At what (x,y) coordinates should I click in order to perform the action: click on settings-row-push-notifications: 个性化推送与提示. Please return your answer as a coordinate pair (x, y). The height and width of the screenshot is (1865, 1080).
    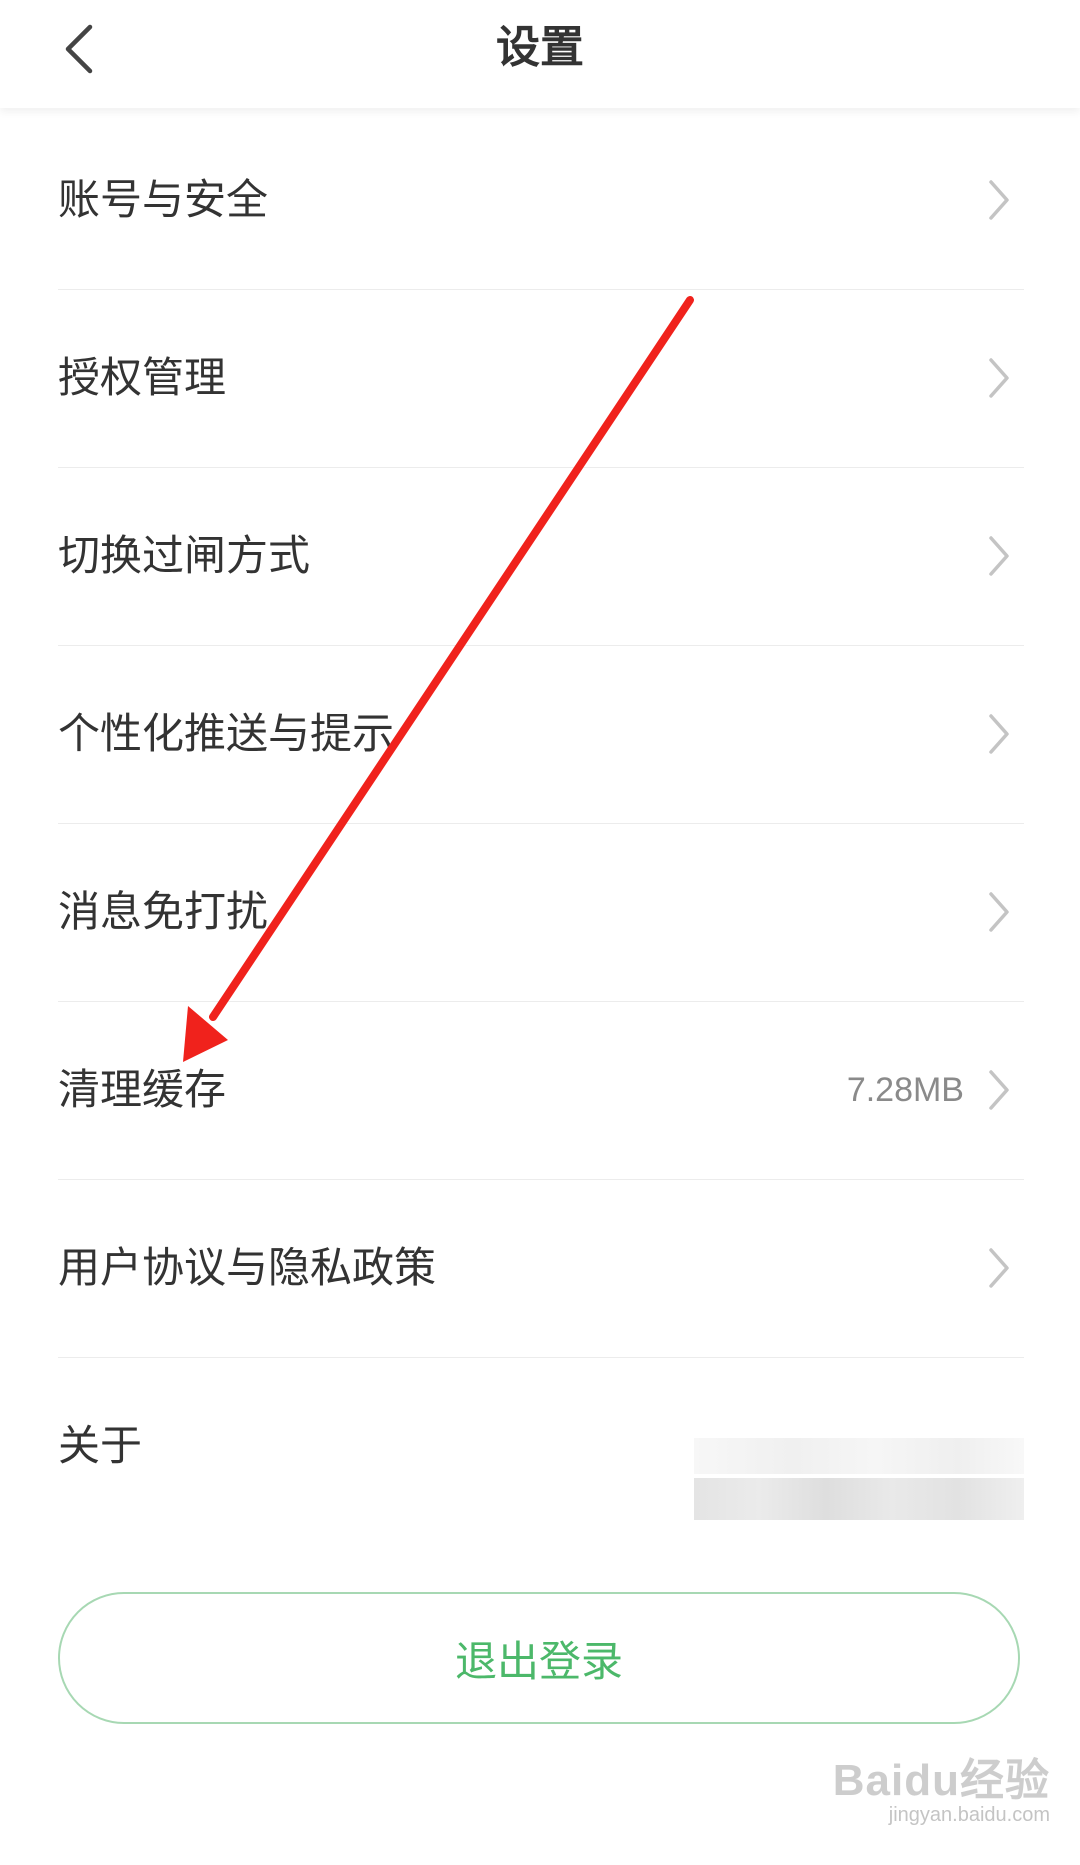
    Looking at the image, I should click on (541, 735).